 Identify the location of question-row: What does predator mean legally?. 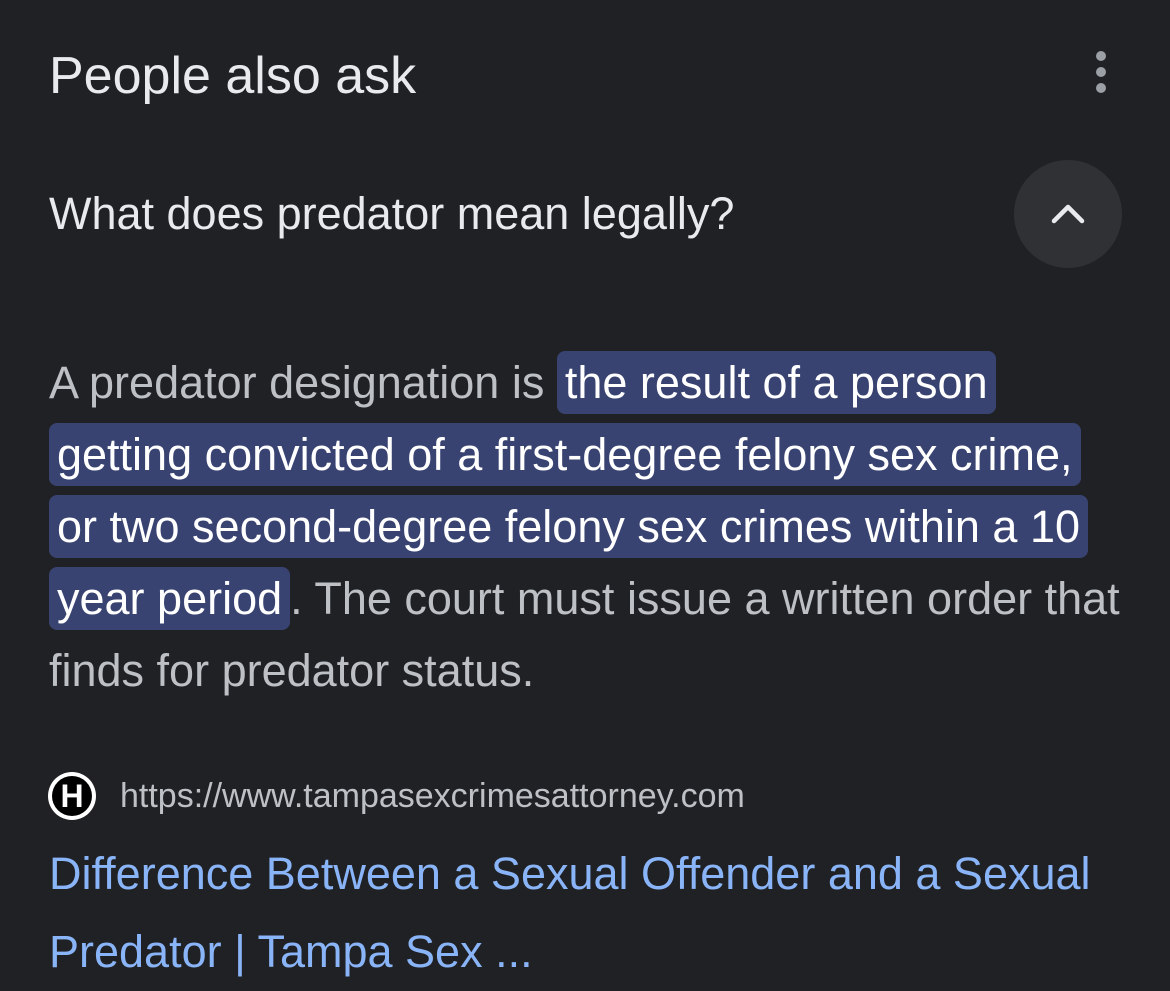
(585, 215).